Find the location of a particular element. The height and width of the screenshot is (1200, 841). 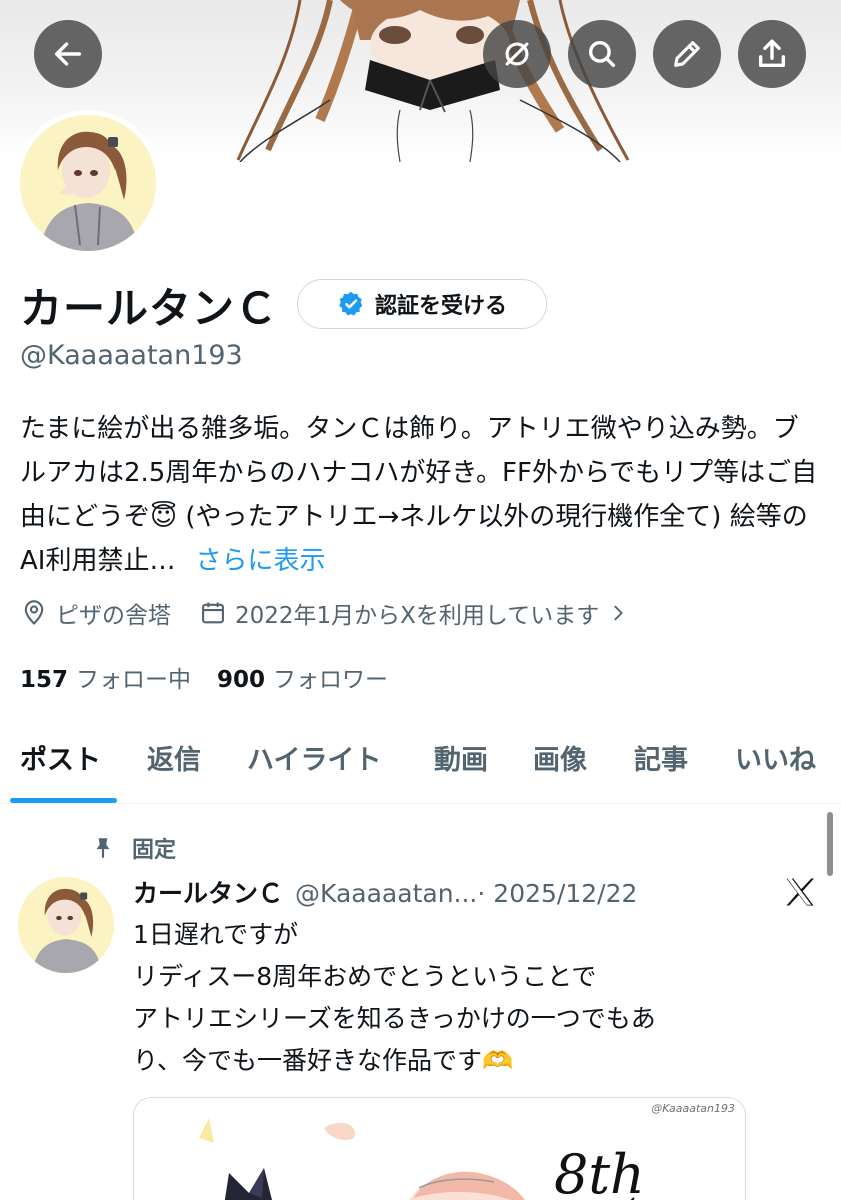

location-item: ピザの舎塔 is located at coordinates (95, 613).